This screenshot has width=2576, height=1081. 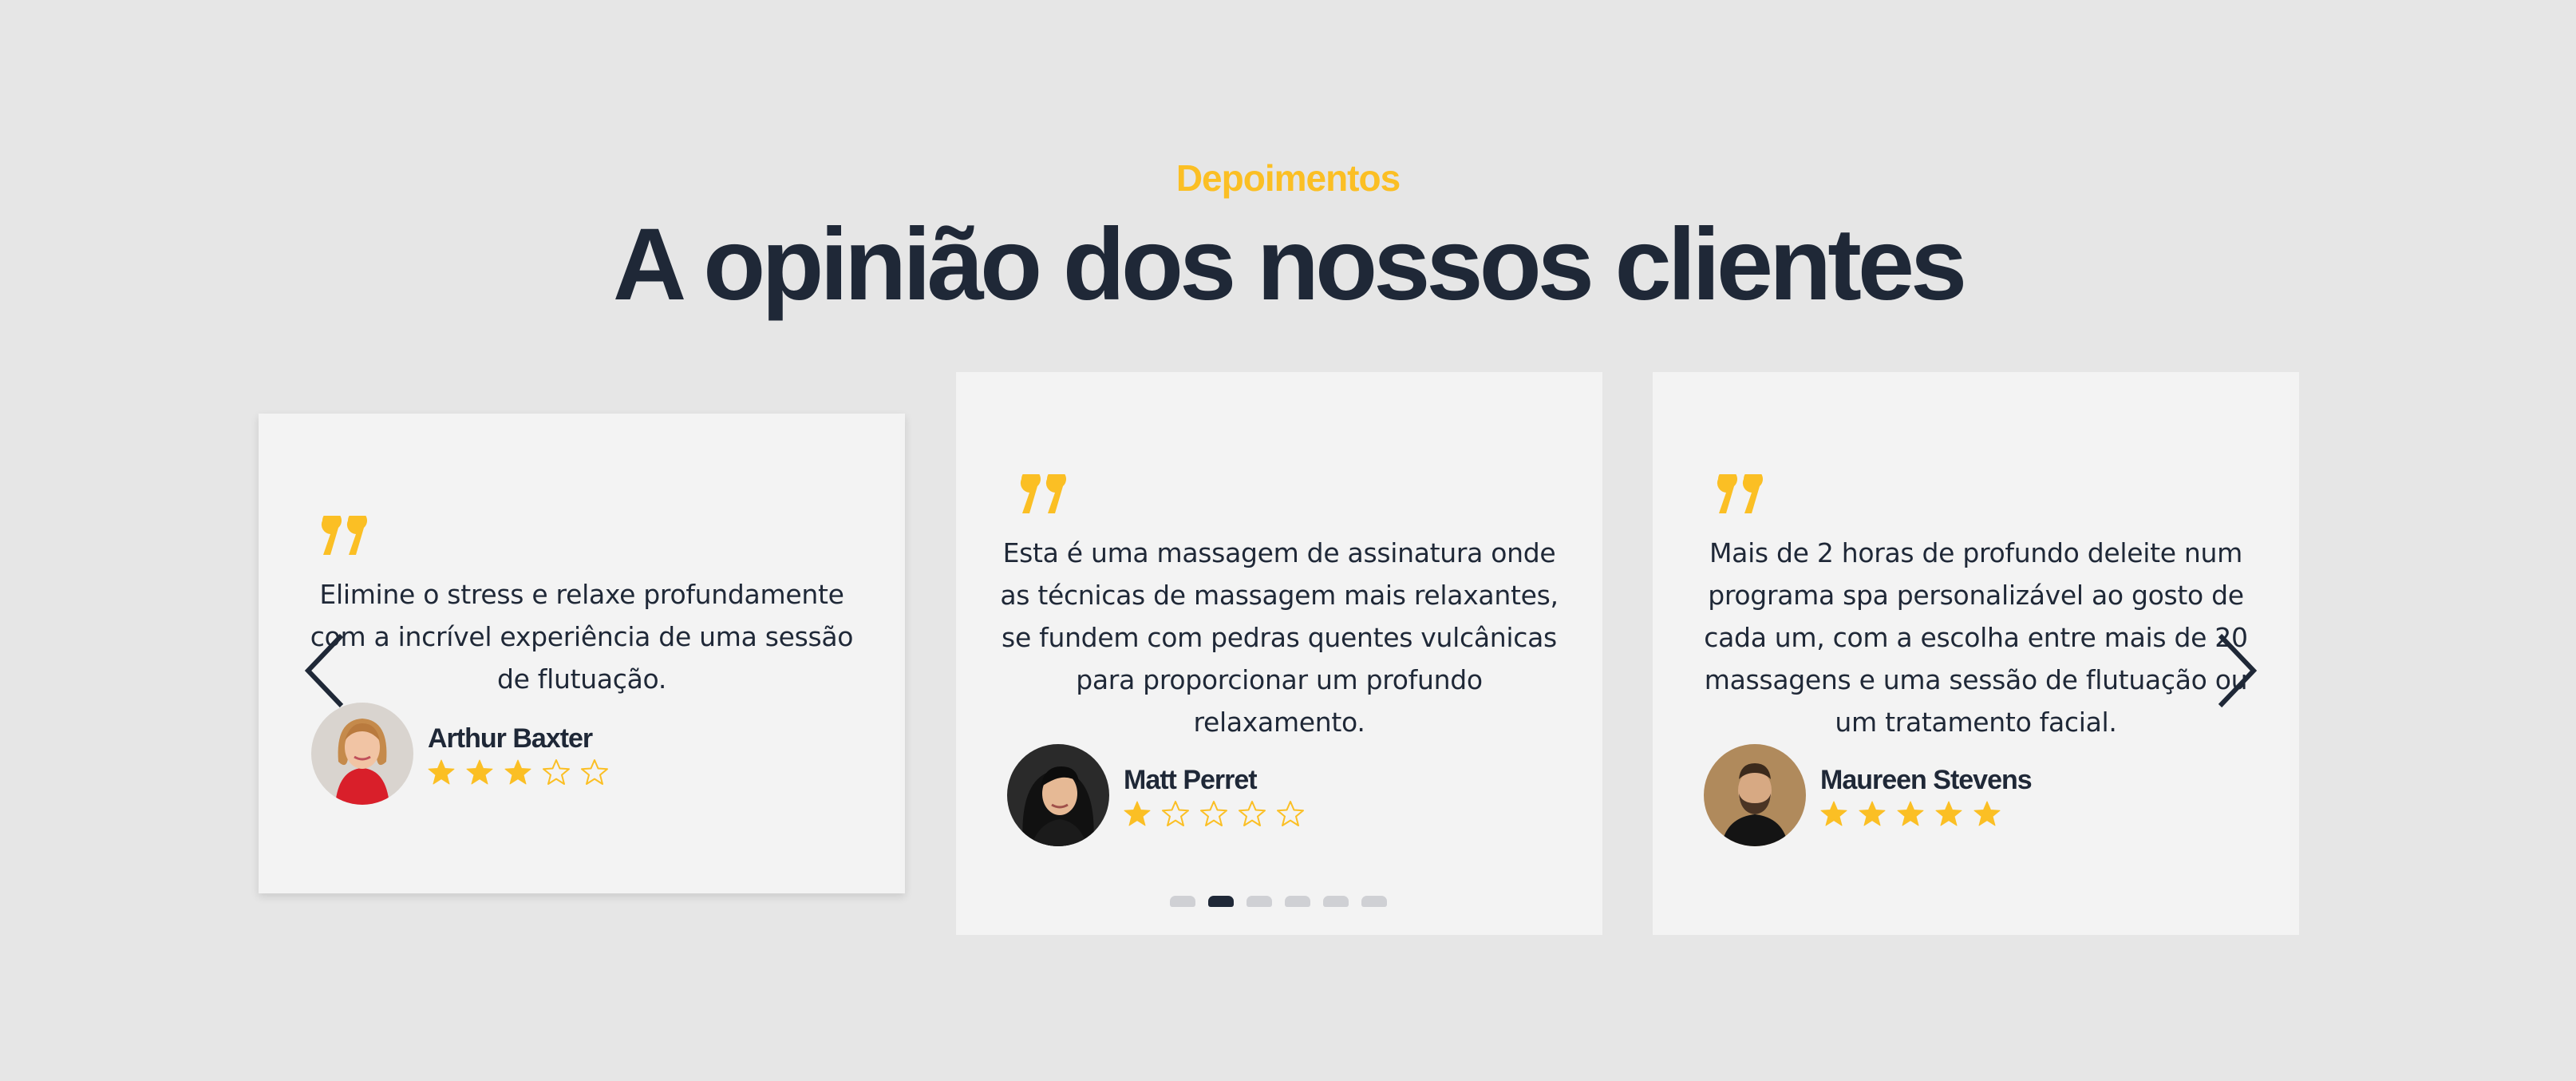 I want to click on section-title: A opinião dos nossos clientes, so click(x=1289, y=265).